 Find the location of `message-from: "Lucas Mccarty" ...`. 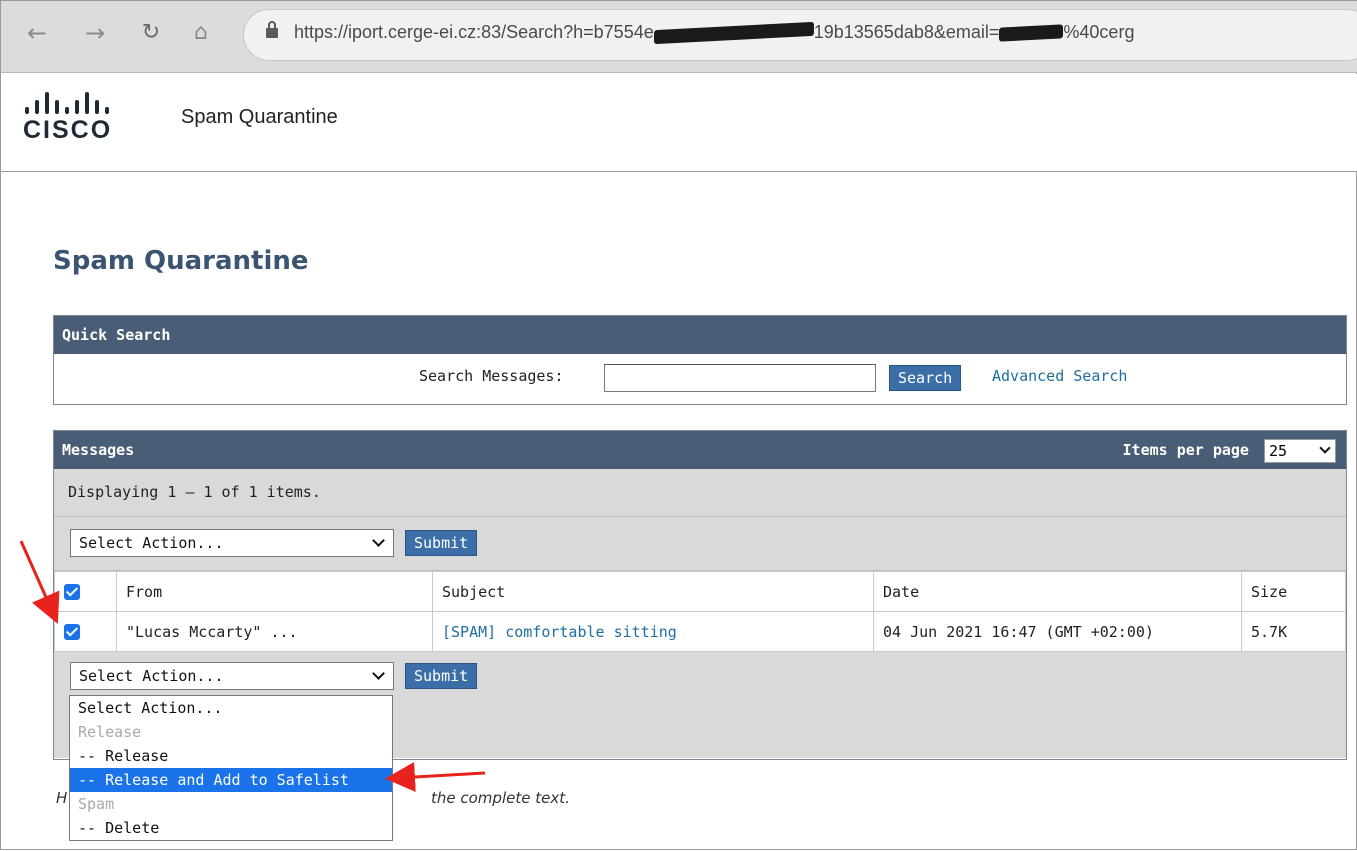

message-from: "Lucas Mccarty" ... is located at coordinates (274, 631).